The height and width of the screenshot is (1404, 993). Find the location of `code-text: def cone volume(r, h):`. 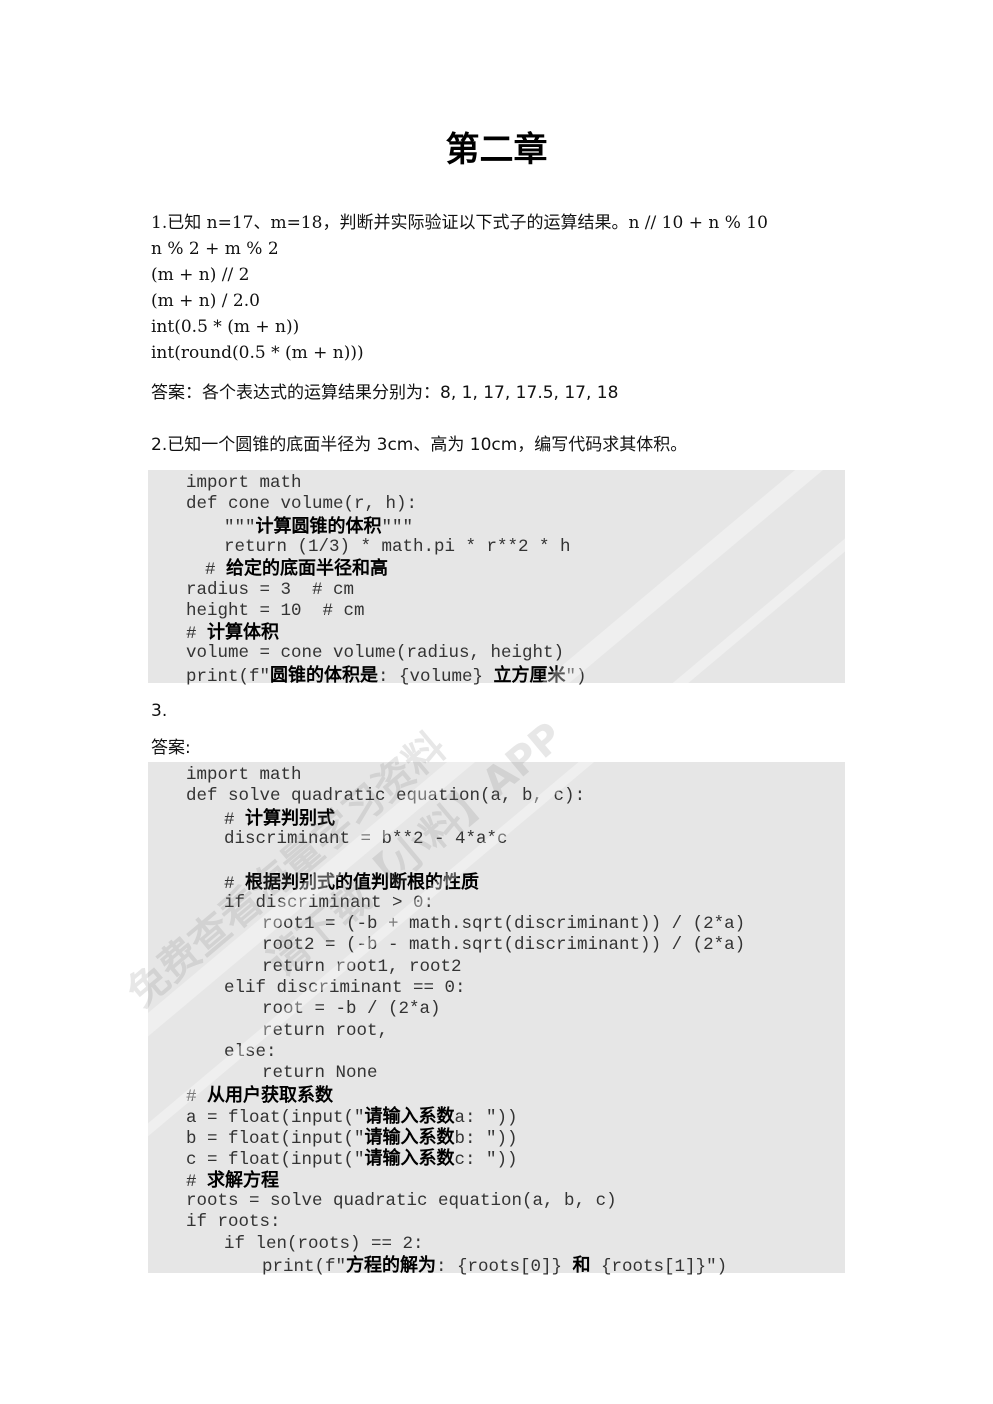

code-text: def cone volume(r, h): is located at coordinates (302, 504).